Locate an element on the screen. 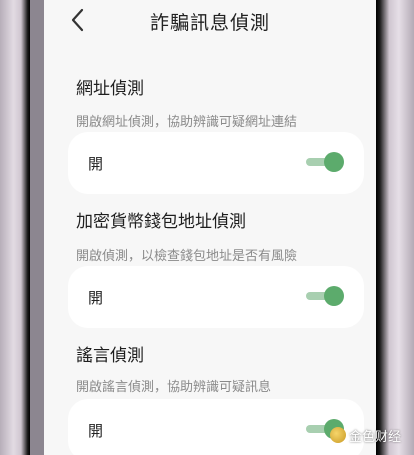 The width and height of the screenshot is (414, 455). url-detection-toggle is located at coordinates (325, 162).